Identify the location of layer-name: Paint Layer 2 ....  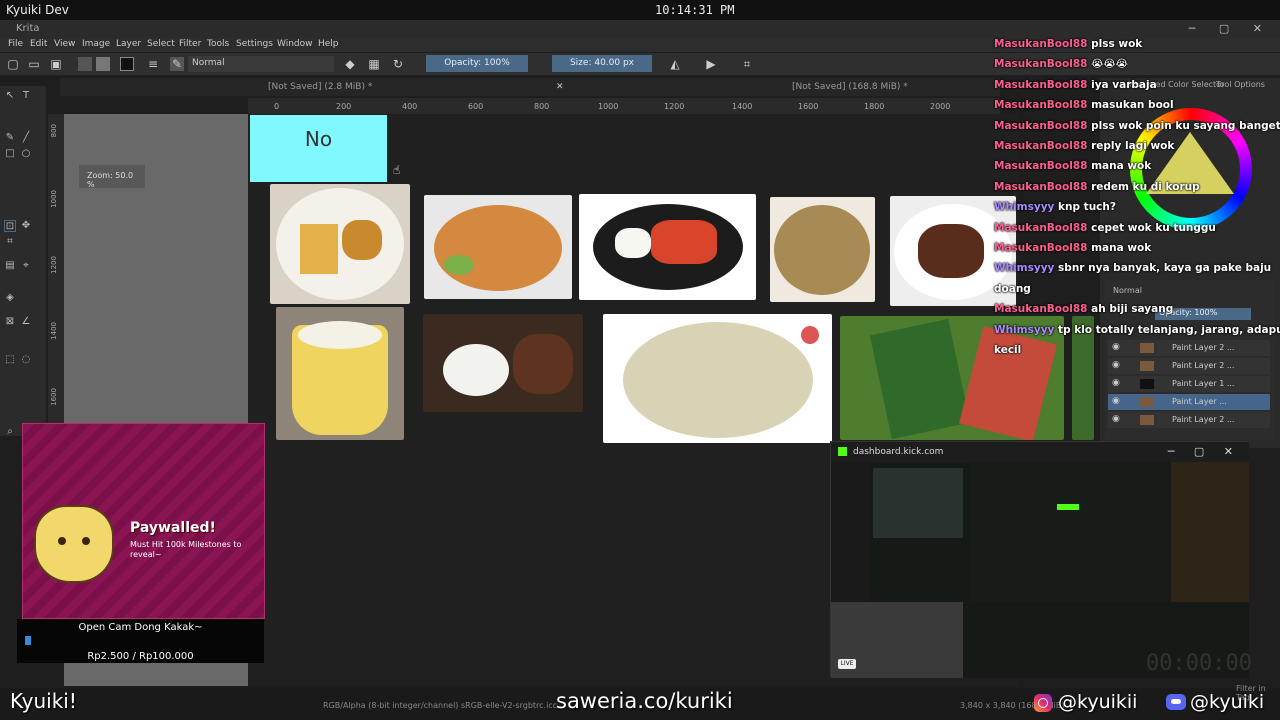
(1203, 365).